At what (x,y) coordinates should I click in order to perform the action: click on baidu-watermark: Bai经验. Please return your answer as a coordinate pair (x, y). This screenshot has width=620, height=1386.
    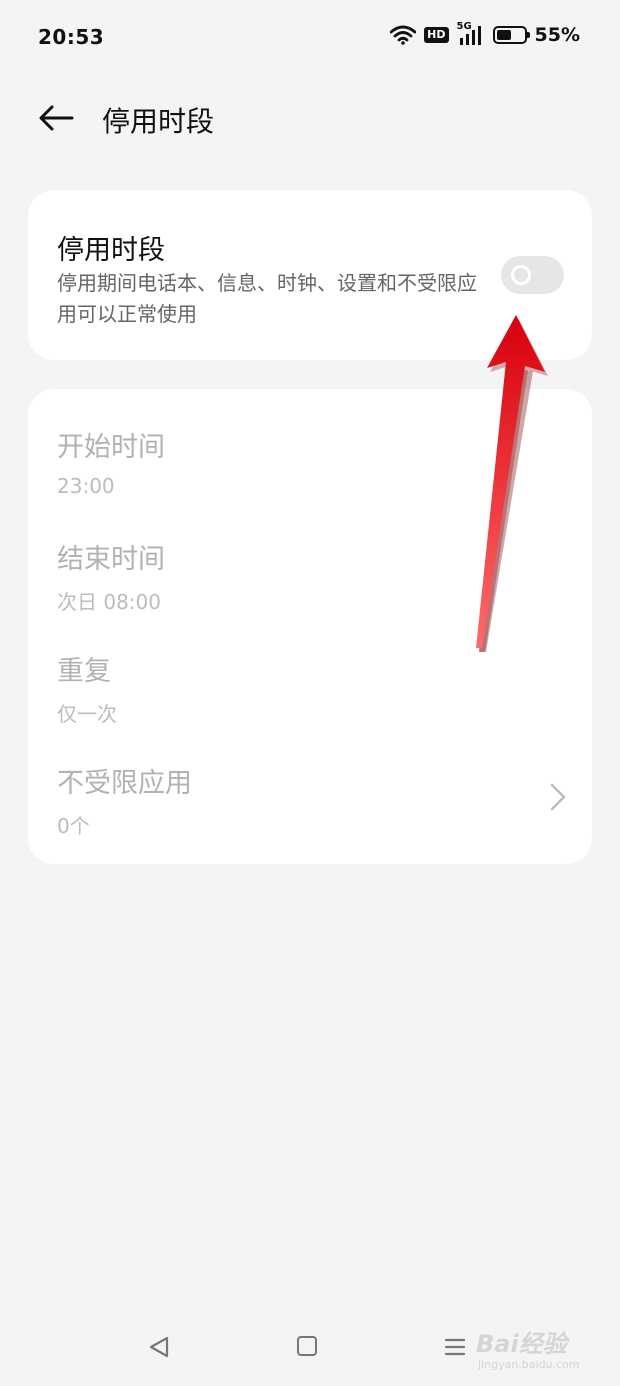
    Looking at the image, I should click on (521, 1344).